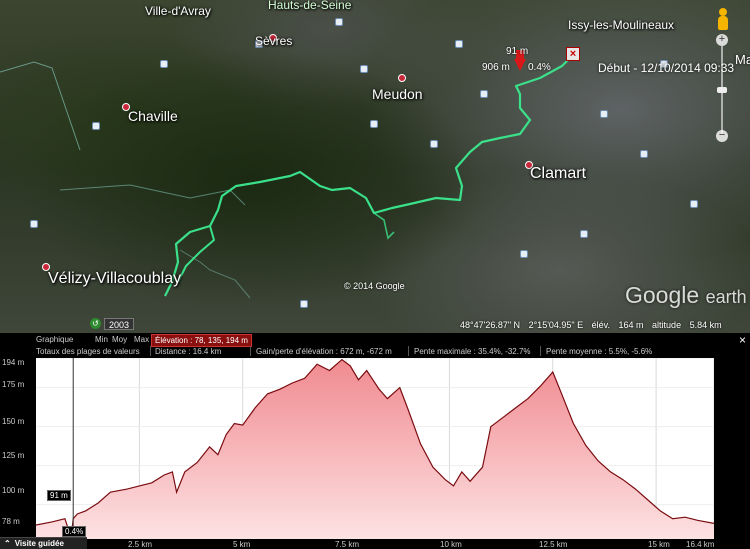 This screenshot has height=549, width=750. I want to click on google-earth-logo: Google earth, so click(686, 295).